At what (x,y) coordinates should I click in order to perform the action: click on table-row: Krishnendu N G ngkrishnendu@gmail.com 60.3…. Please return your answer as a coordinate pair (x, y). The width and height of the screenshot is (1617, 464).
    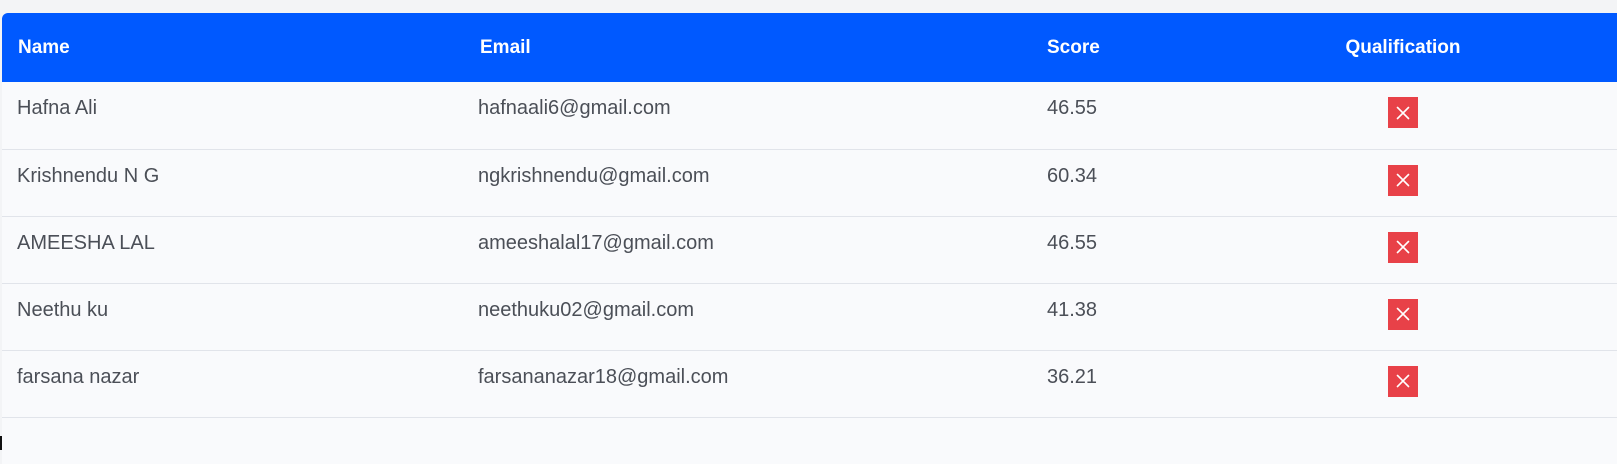
    Looking at the image, I should click on (809, 182).